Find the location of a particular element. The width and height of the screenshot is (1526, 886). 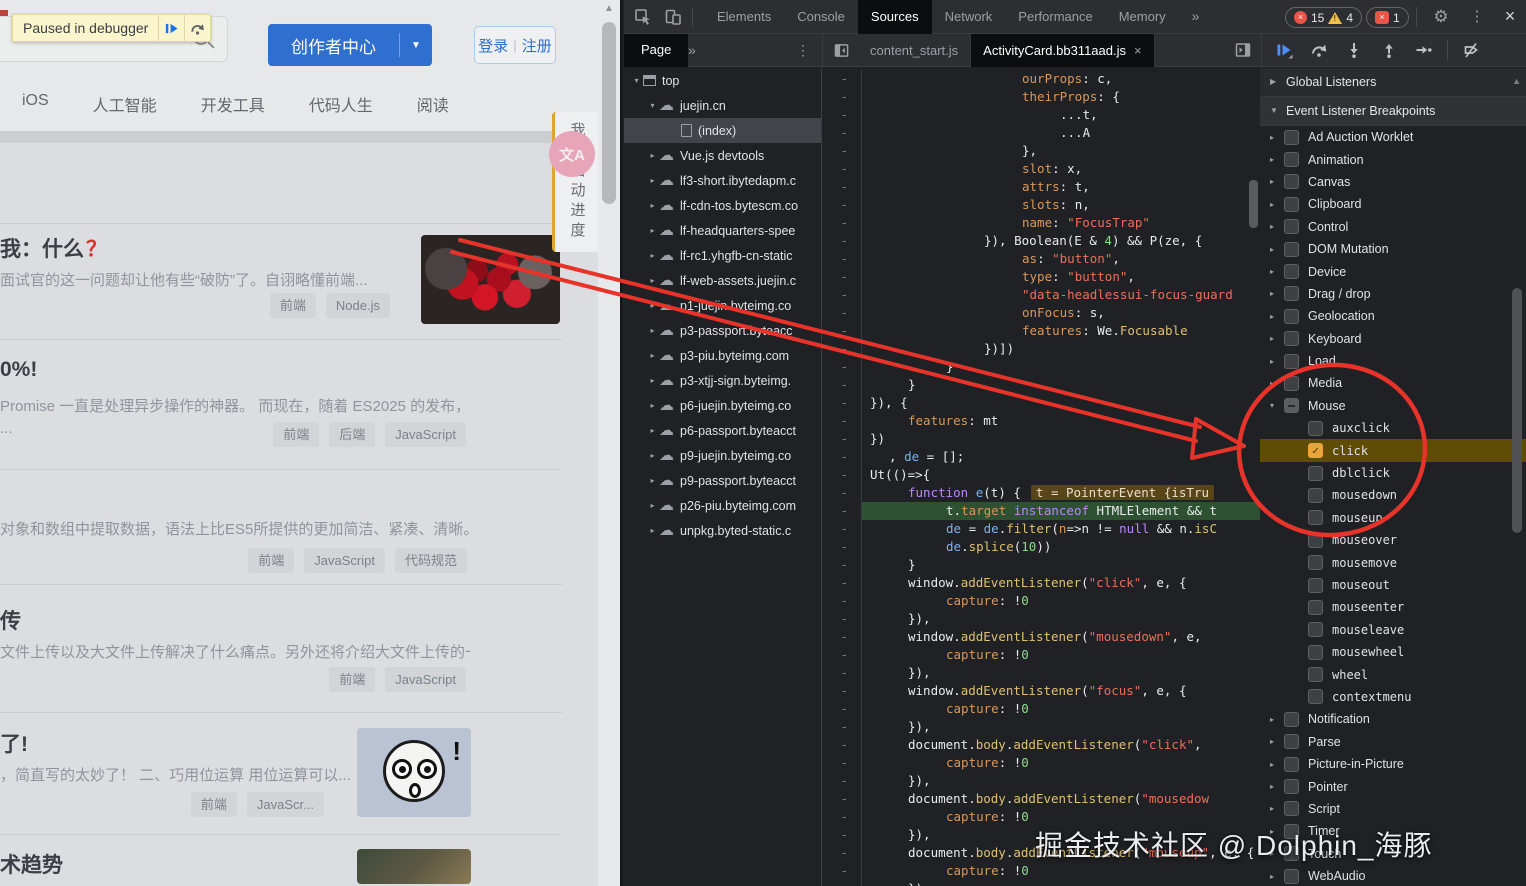

checkbox-mousewheel is located at coordinates (1315, 652).